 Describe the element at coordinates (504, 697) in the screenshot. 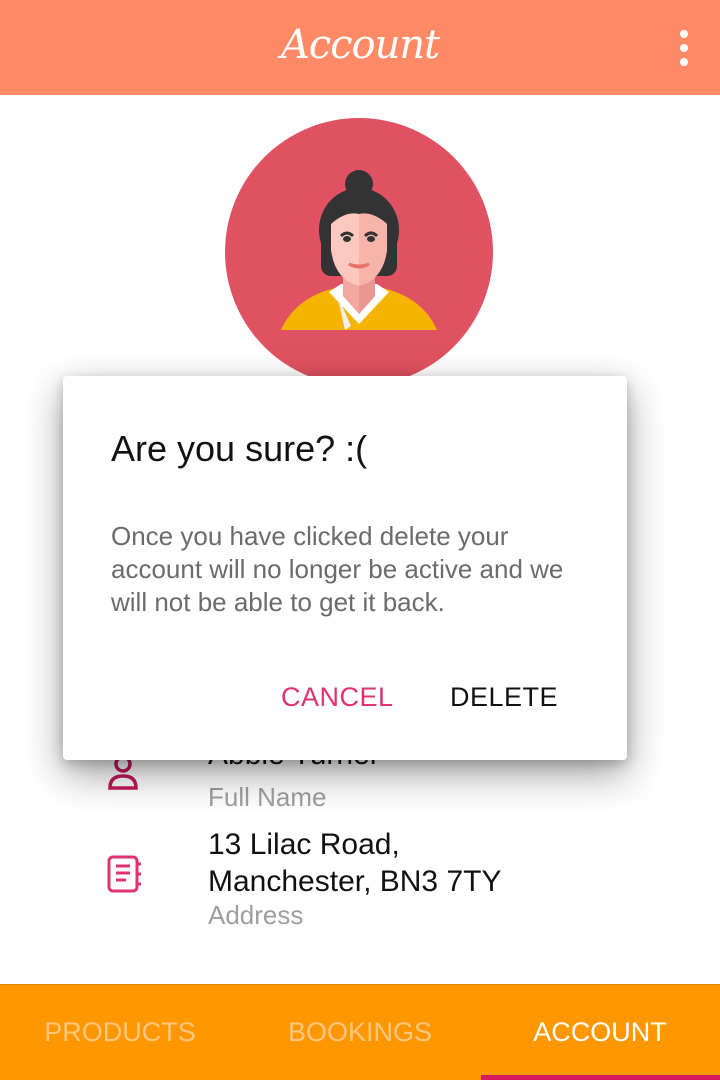

I see `delete-button: DELETE` at that location.